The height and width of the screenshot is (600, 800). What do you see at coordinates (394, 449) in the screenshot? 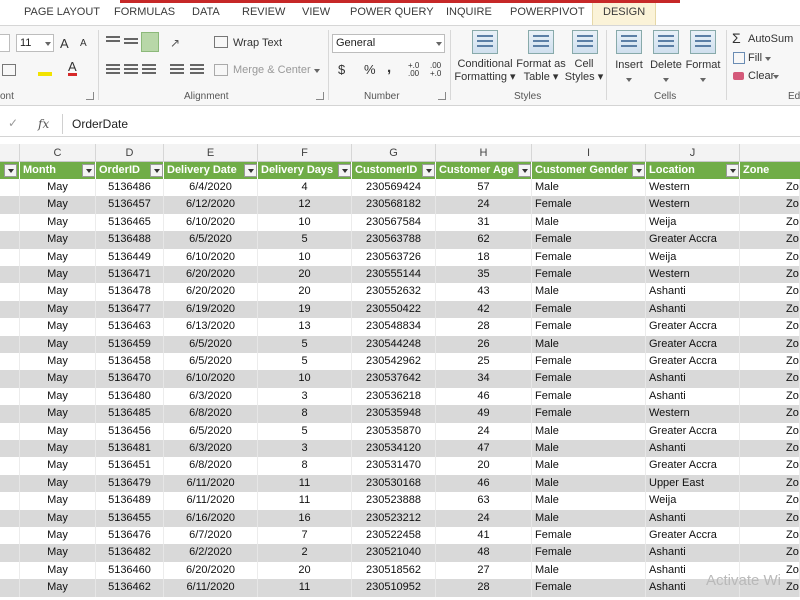
I see `cell-customerid: 230534120` at bounding box center [394, 449].